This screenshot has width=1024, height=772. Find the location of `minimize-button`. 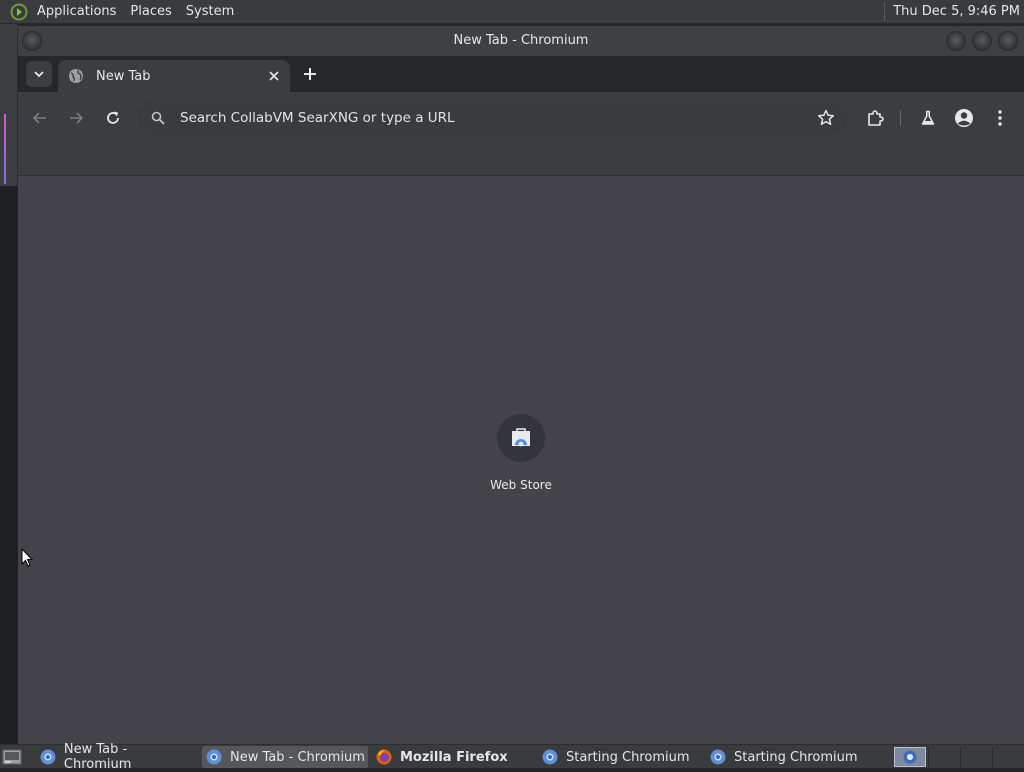

minimize-button is located at coordinates (956, 41).